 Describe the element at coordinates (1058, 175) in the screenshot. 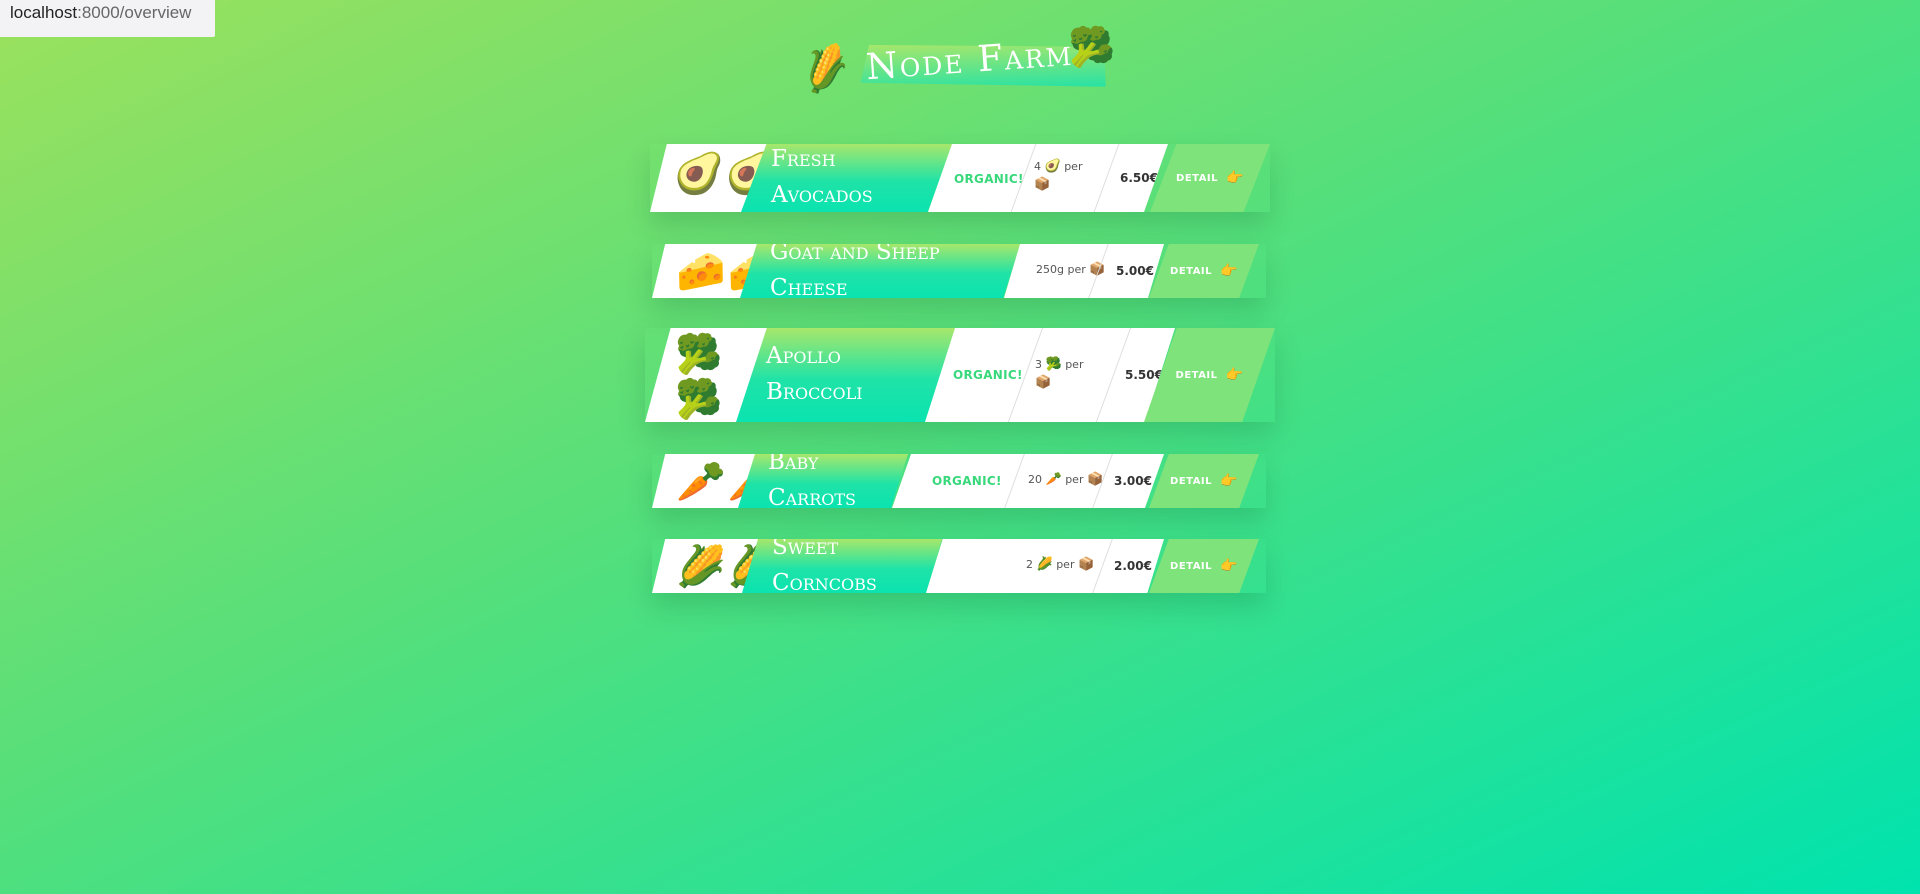

I see `quantity: 4 🥑 per 📦` at that location.